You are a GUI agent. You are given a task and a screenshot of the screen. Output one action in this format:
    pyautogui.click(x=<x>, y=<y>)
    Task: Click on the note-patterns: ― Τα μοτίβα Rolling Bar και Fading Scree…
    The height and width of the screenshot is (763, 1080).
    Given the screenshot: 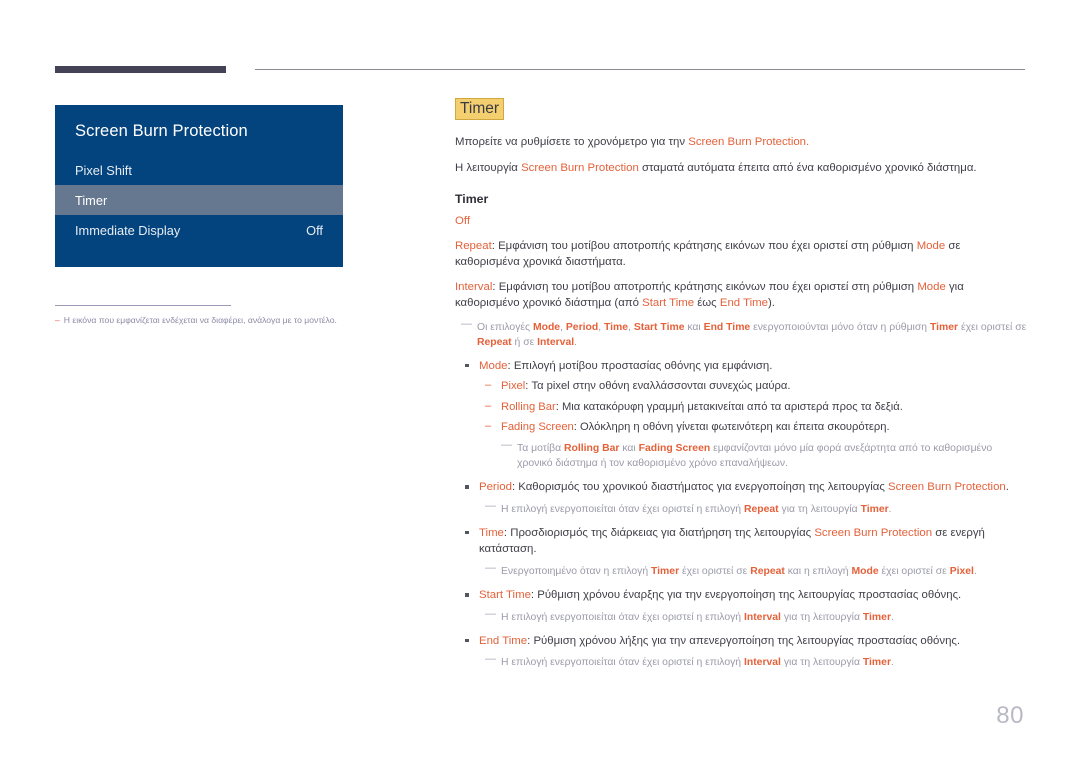 What is the action you would take?
    pyautogui.click(x=753, y=455)
    